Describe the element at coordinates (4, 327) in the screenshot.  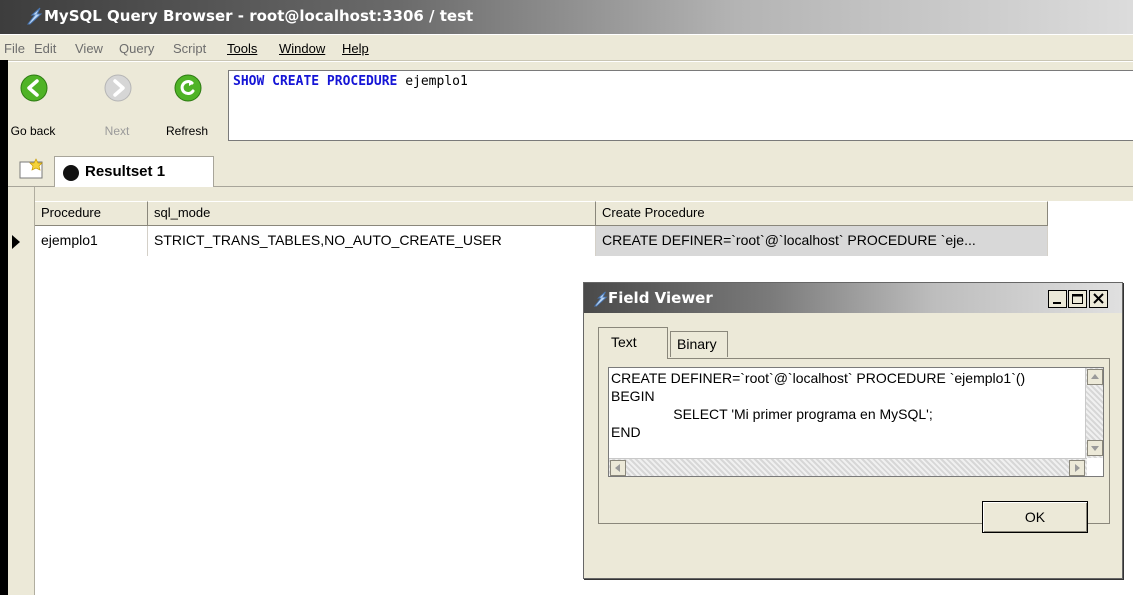
I see `left-frame-border` at that location.